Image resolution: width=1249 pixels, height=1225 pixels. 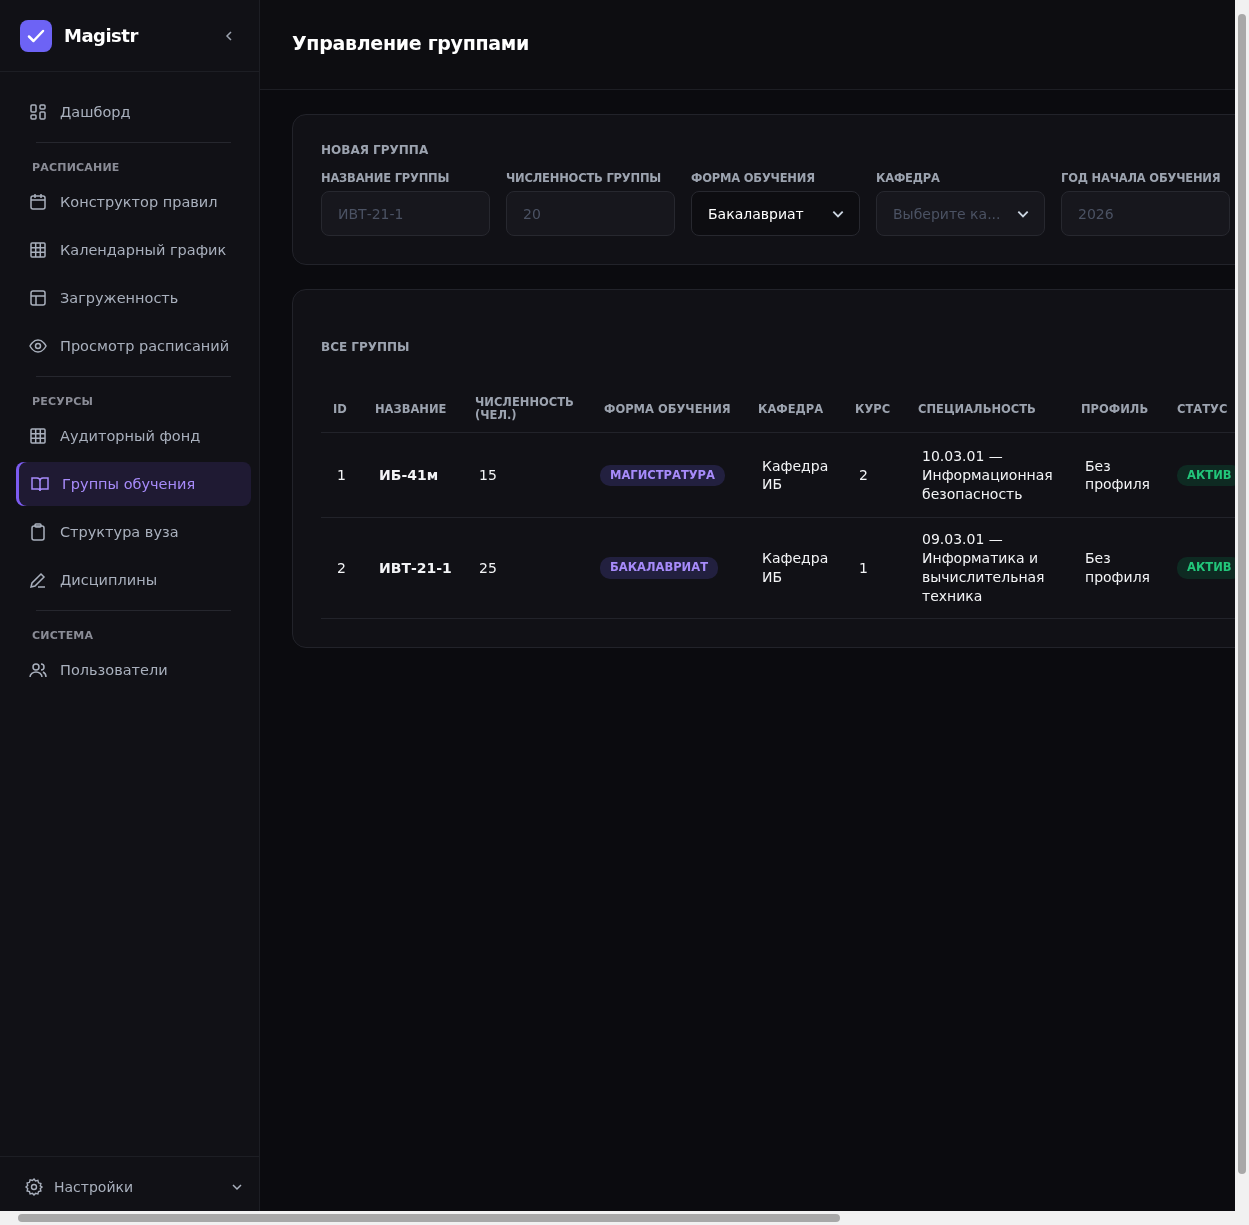 I want to click on pen-icon, so click(x=38, y=580).